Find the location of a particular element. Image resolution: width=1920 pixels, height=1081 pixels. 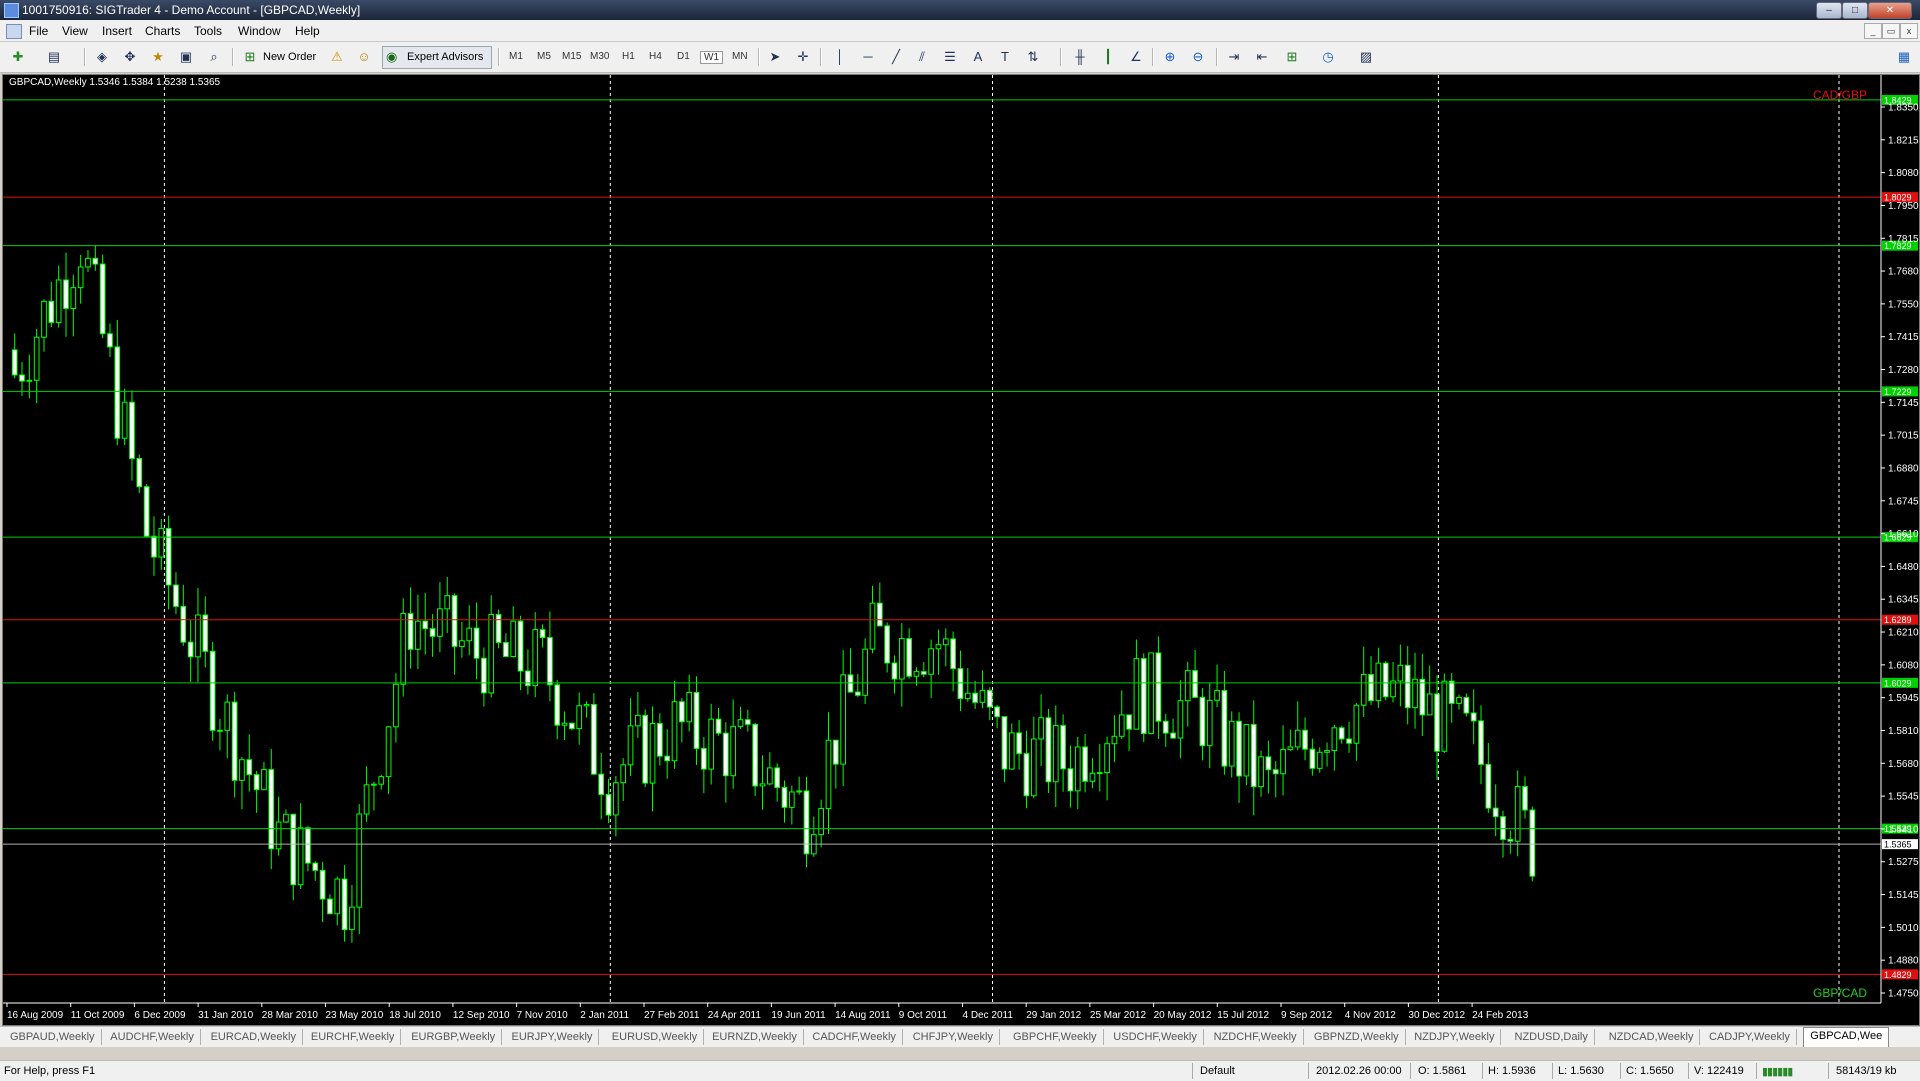

menu-charts: Charts is located at coordinates (162, 31).